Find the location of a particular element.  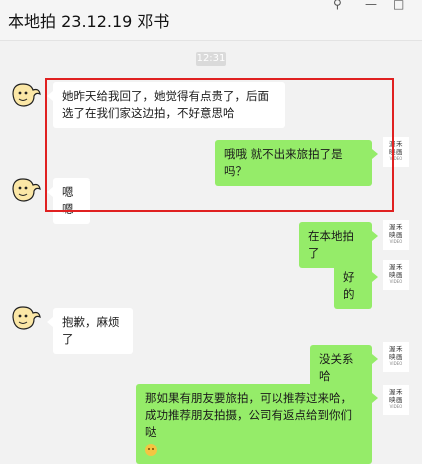

message-text: 那如果有朋友要旅拍，可以推荐过来哈，成功推荐朋友拍摄，公司有返点给到你们哒 is located at coordinates (248, 415).